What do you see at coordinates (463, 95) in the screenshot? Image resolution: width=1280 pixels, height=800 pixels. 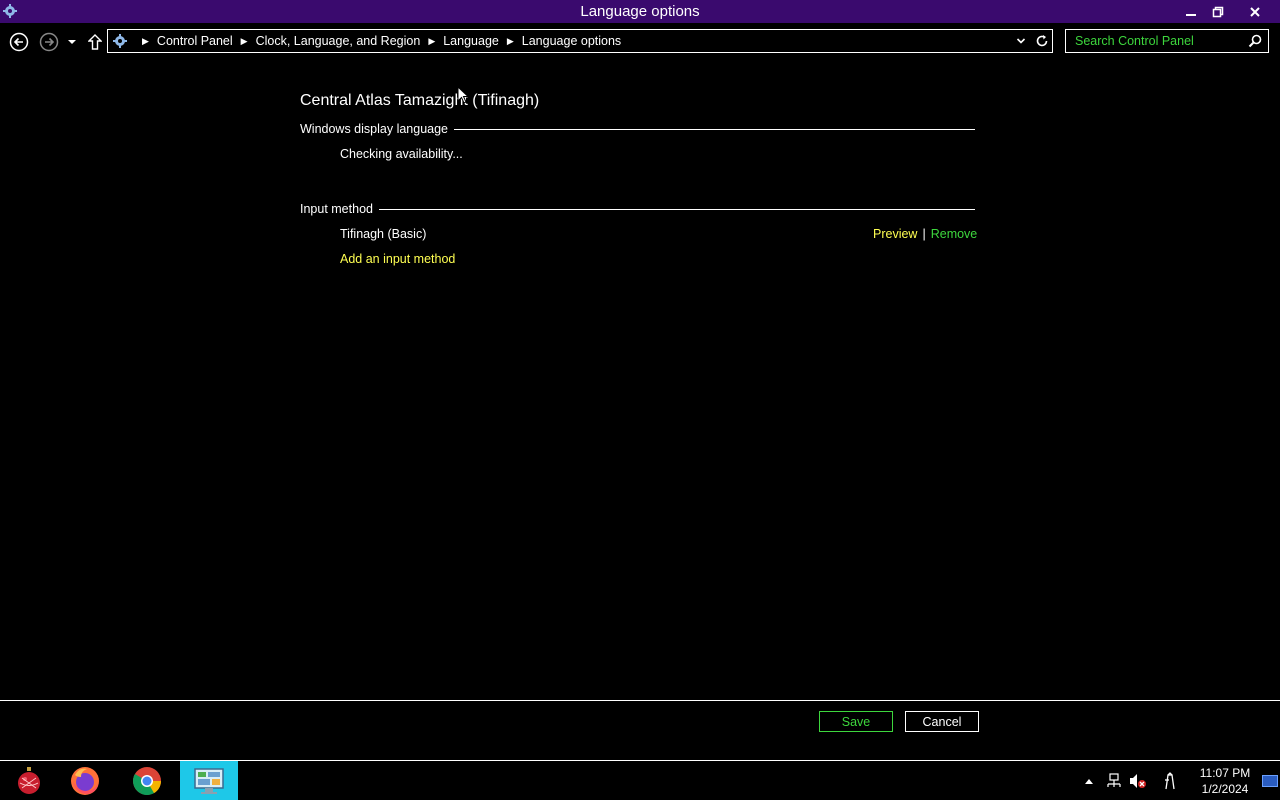 I see `mouse-cursor-icon` at bounding box center [463, 95].